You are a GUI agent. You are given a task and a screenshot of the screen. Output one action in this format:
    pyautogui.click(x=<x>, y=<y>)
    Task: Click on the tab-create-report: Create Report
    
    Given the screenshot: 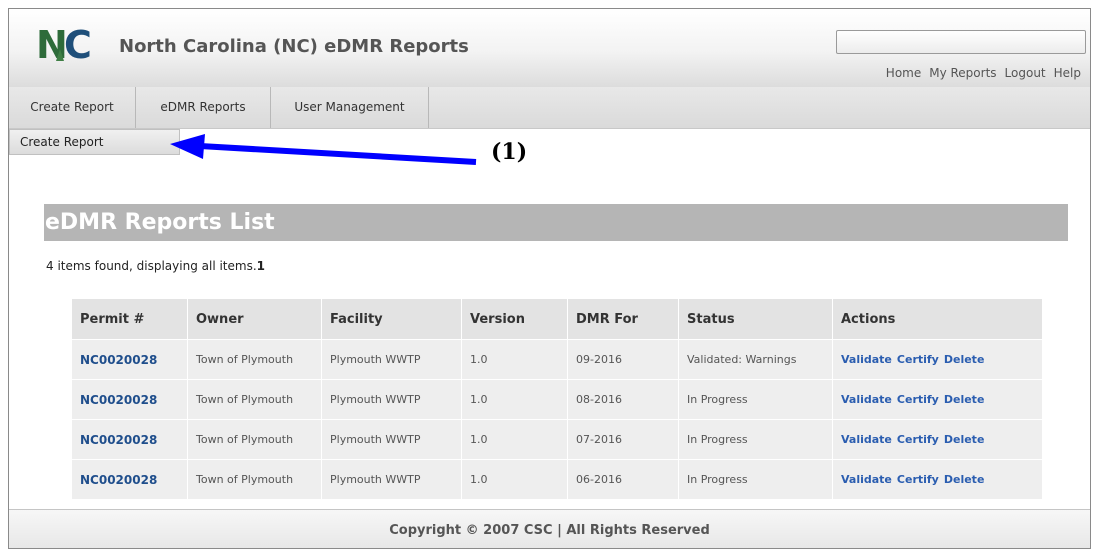 What is the action you would take?
    pyautogui.click(x=72, y=107)
    